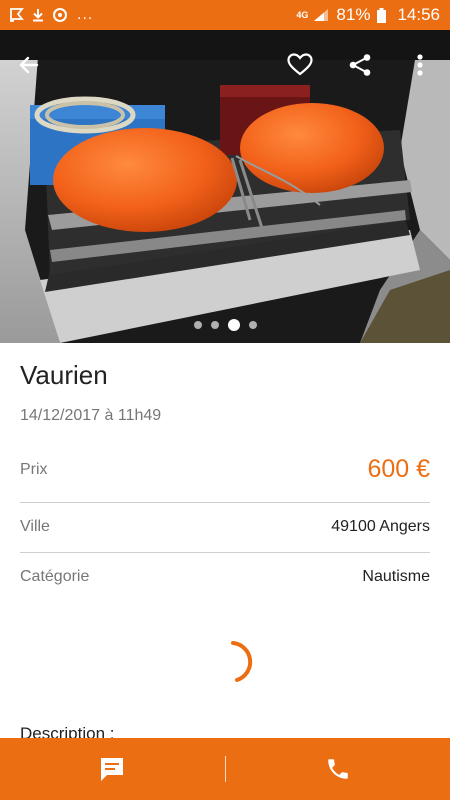 The width and height of the screenshot is (450, 800). I want to click on more-options-button, so click(420, 65).